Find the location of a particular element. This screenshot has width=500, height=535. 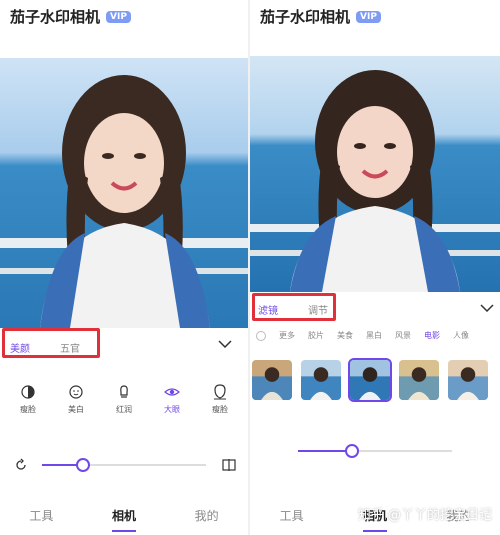

bottom-nav-left: 工具 相机 我的 is located at coordinates (124, 515).